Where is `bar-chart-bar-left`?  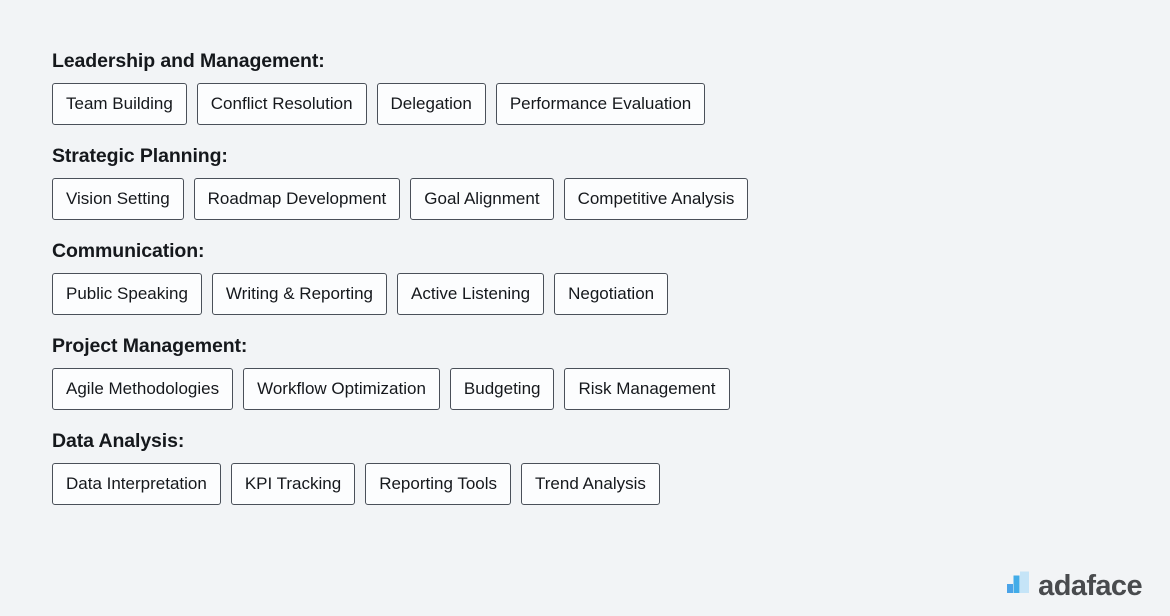
bar-chart-bar-left is located at coordinates (1010, 588).